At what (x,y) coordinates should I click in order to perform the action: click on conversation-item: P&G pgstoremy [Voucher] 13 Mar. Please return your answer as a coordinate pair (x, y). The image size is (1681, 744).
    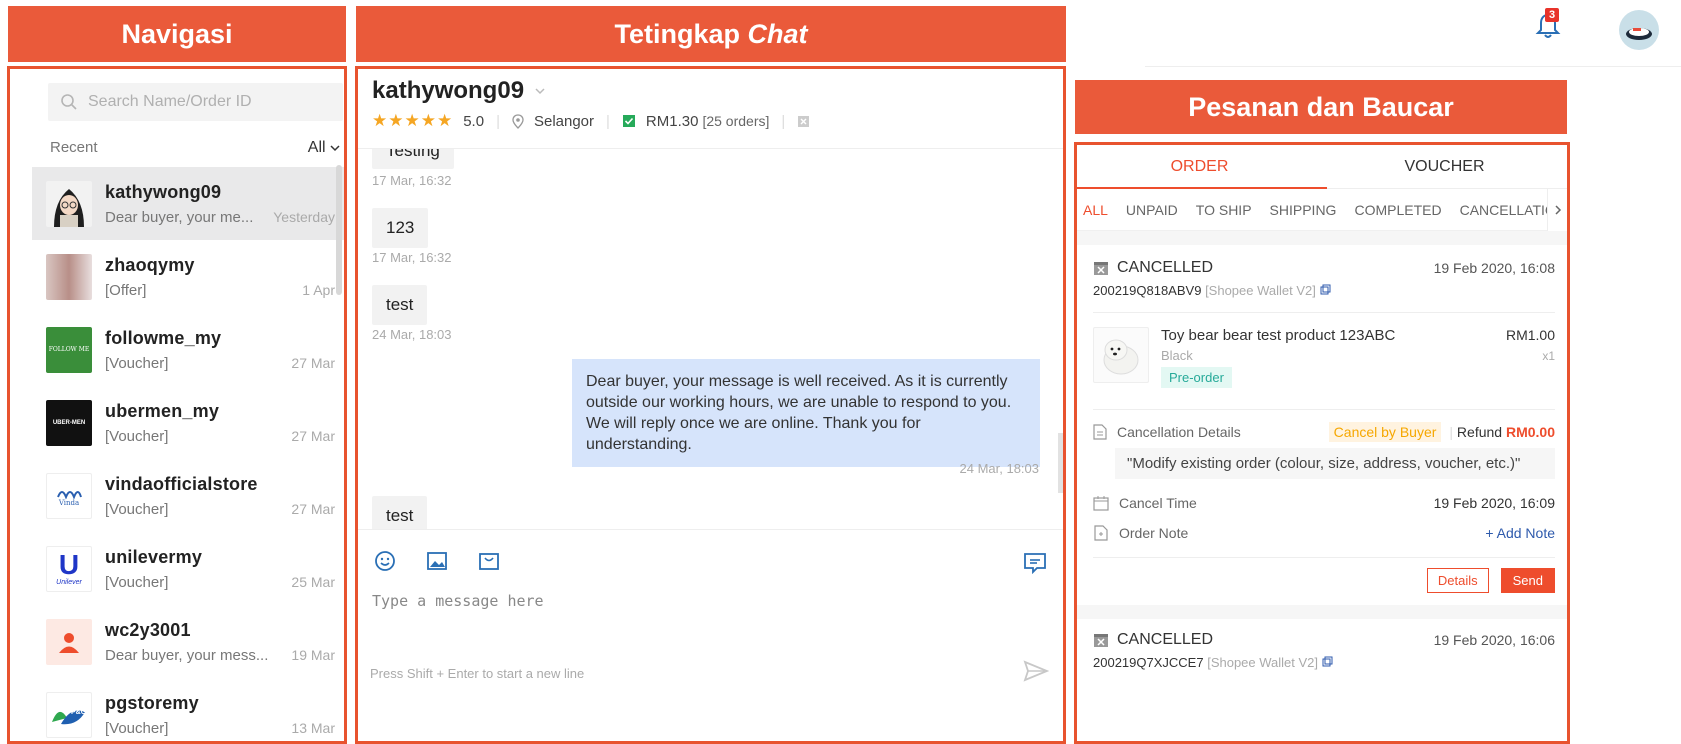
    Looking at the image, I should click on (188, 709).